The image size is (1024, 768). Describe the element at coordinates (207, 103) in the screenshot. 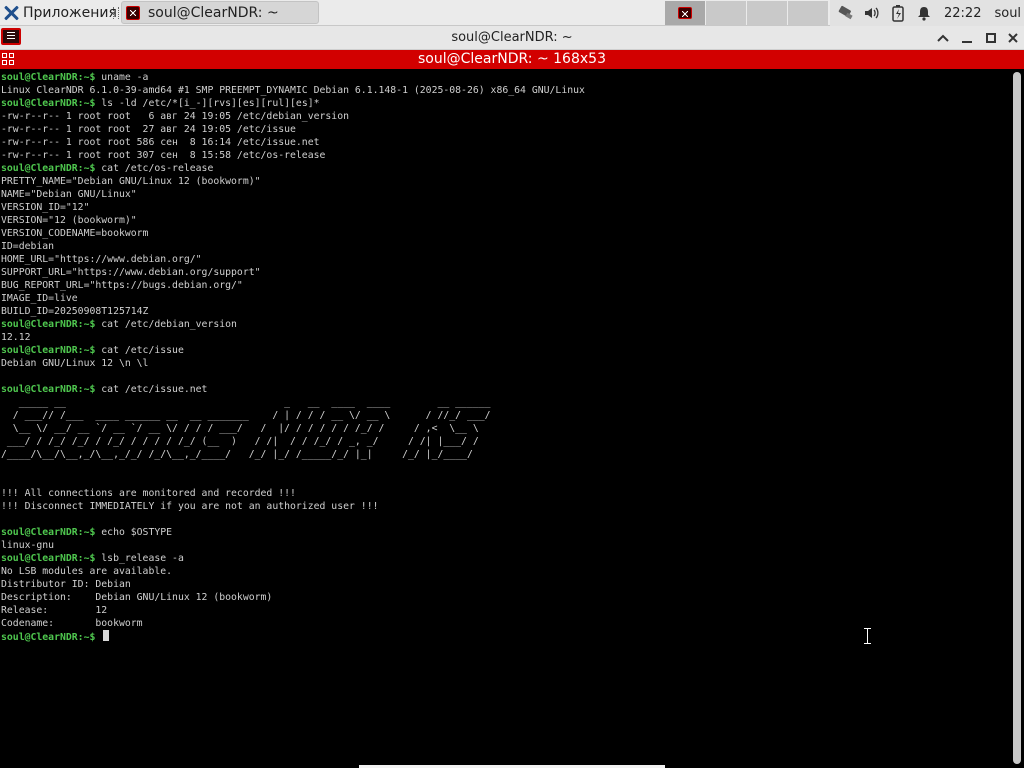

I see `line-text: ls -ld /etc/*[i_-][rvs][es][rul][es]*` at that location.